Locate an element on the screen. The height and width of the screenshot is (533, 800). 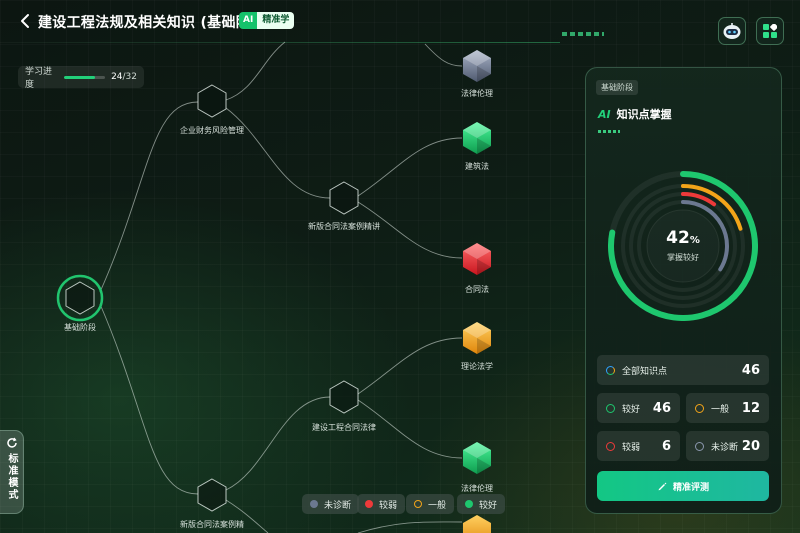
stage-tag: 基础阶段 is located at coordinates (617, 87).